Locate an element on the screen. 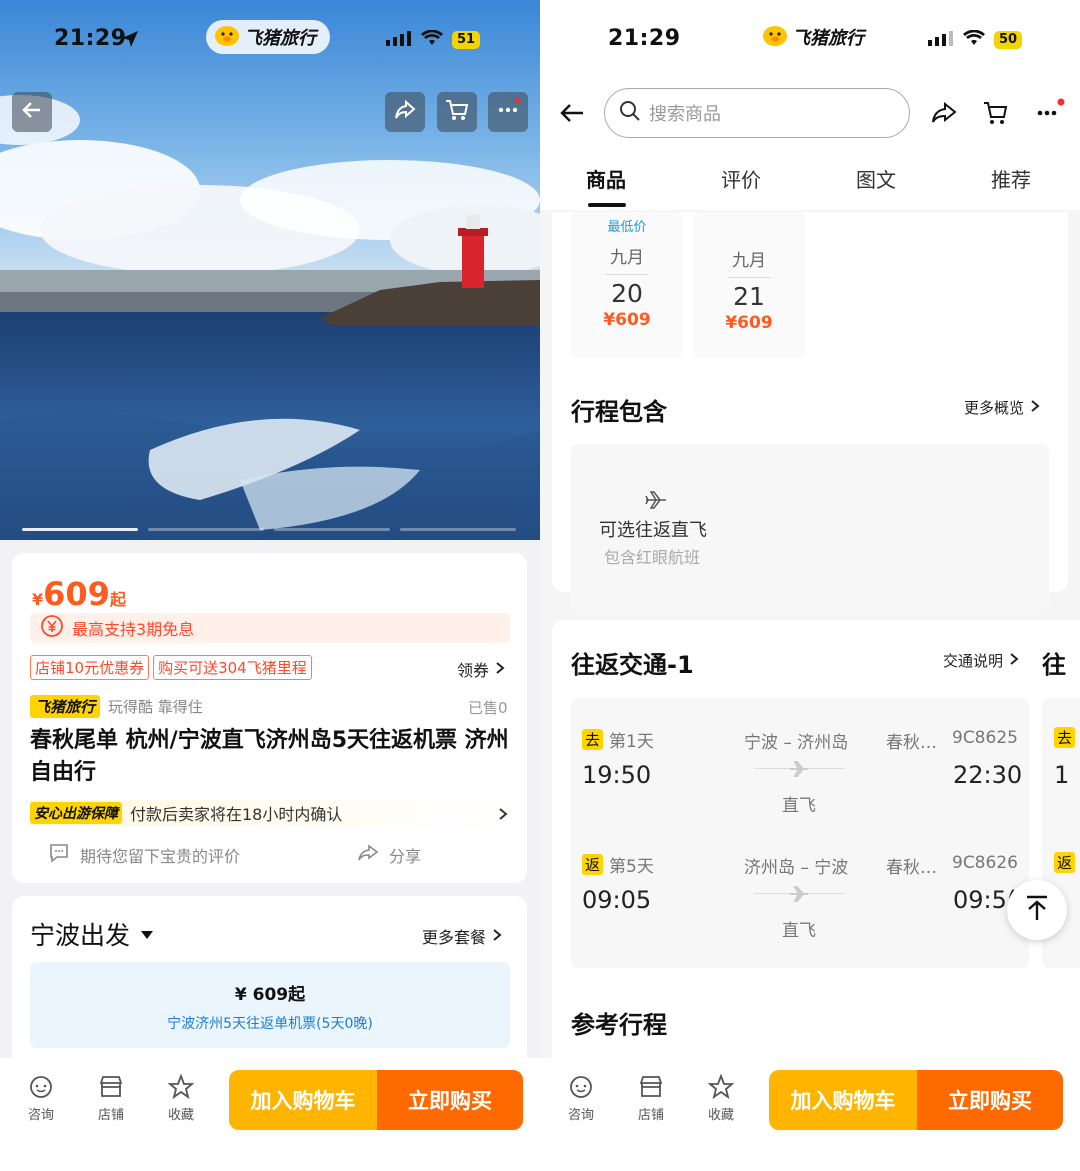  caret-down-icon is located at coordinates (147, 934).